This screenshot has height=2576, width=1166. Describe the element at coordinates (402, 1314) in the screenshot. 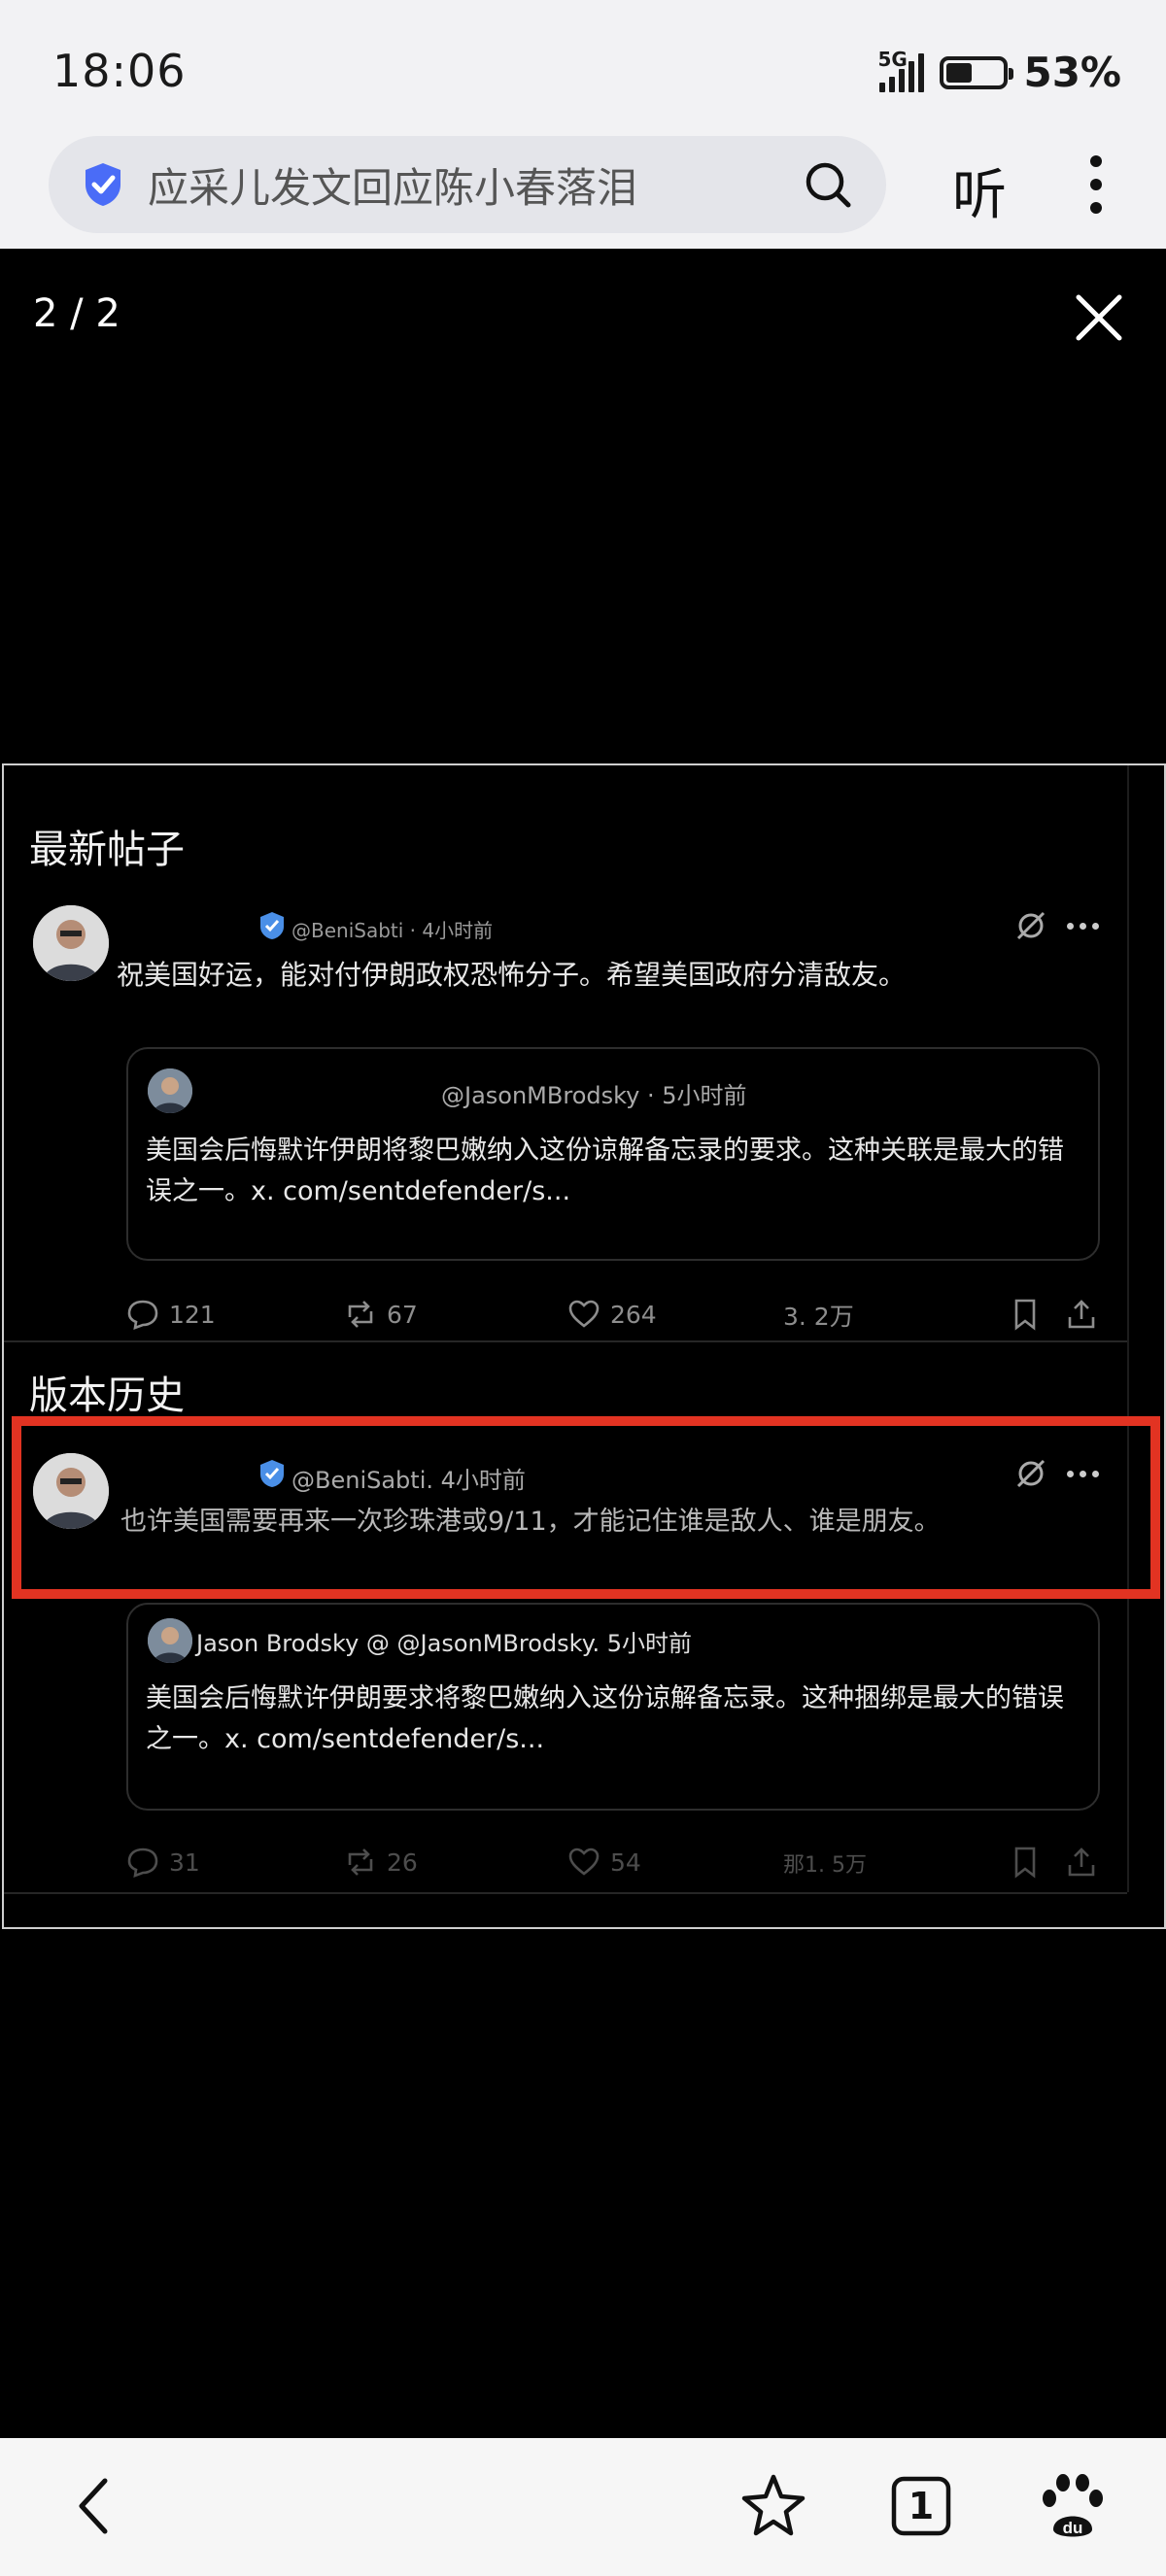

I see `repost-count: 67` at that location.